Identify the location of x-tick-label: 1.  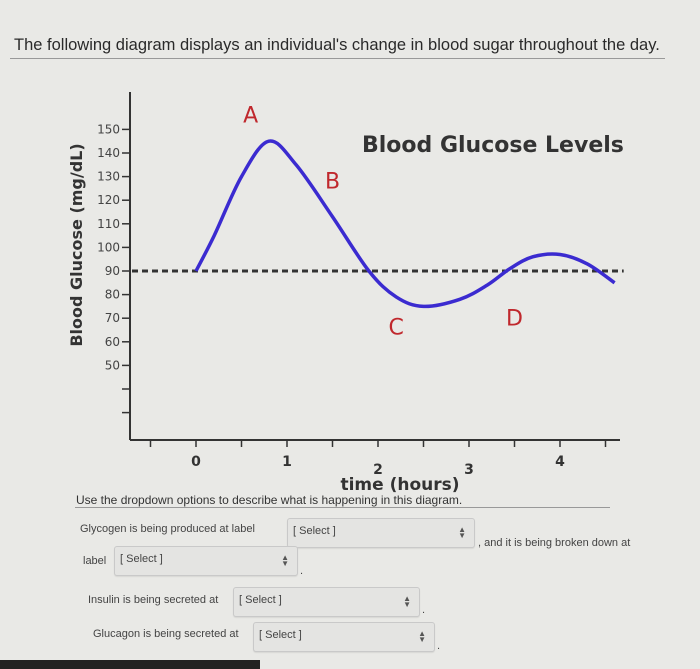
(287, 462).